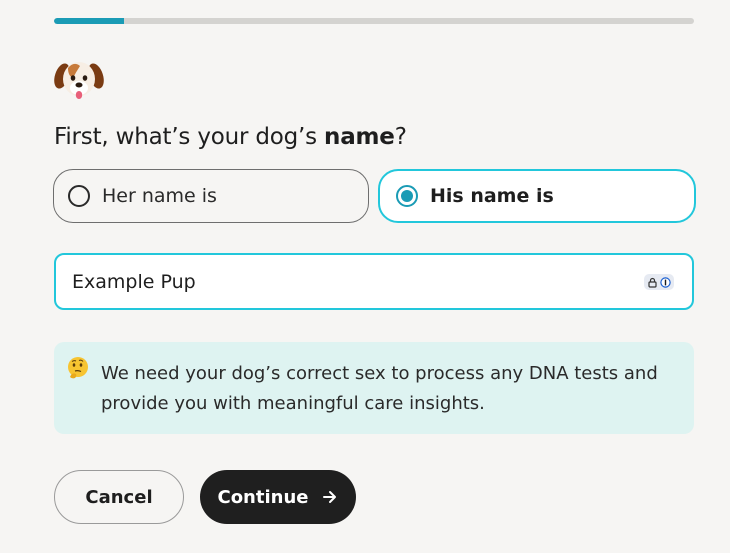 Image resolution: width=730 pixels, height=553 pixels. I want to click on progress-bar-fill, so click(89, 21).